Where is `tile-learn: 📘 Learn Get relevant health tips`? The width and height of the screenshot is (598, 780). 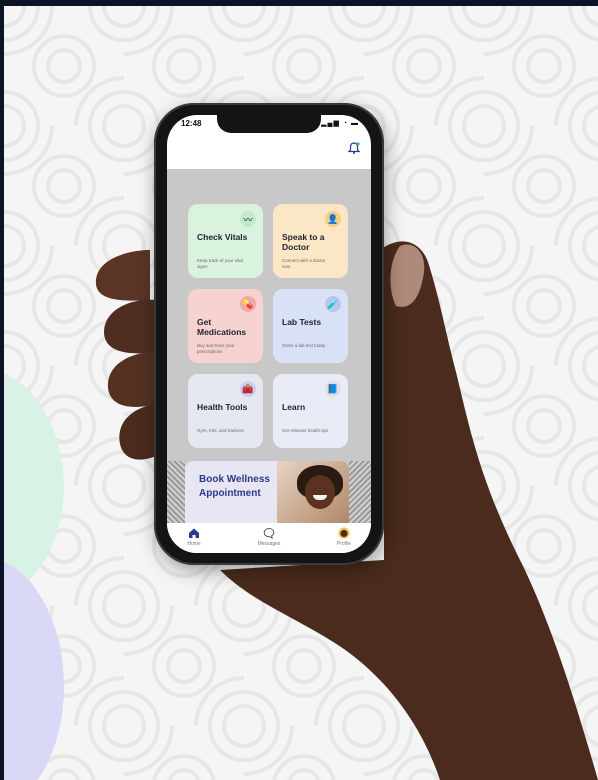 tile-learn: 📘 Learn Get relevant health tips is located at coordinates (310, 411).